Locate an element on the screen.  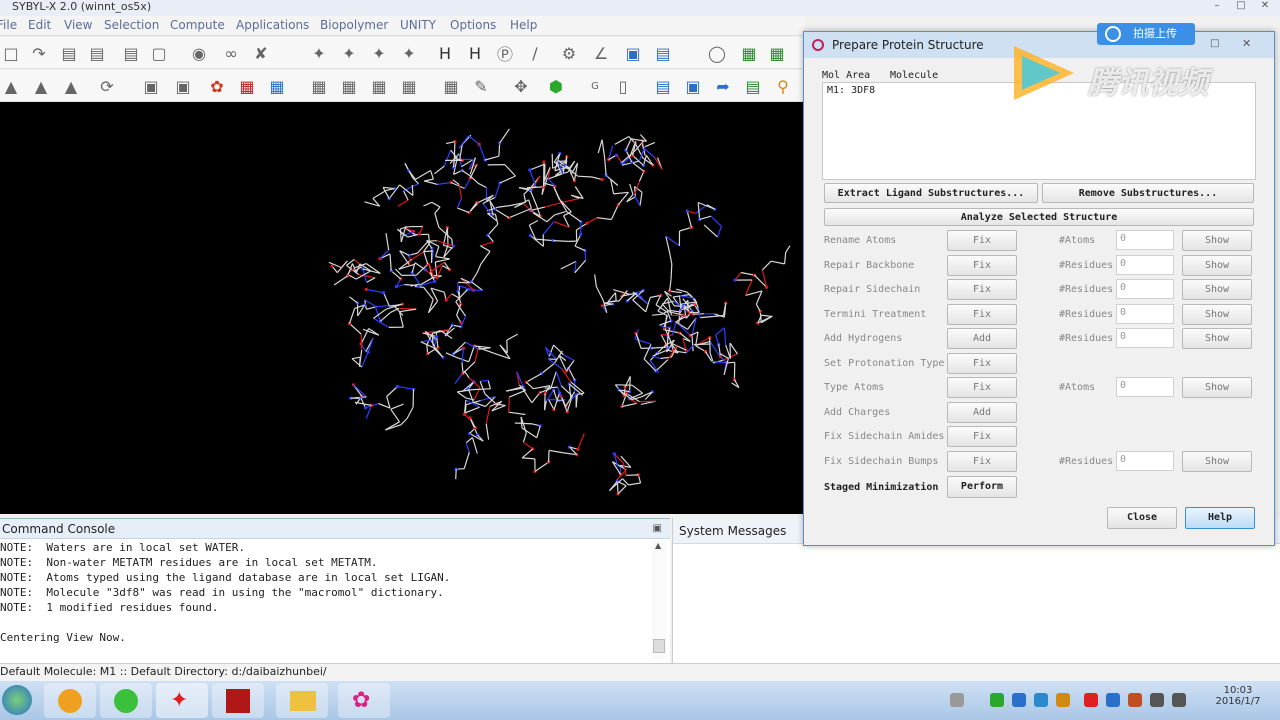
screen-icon: ▣ is located at coordinates (693, 86).